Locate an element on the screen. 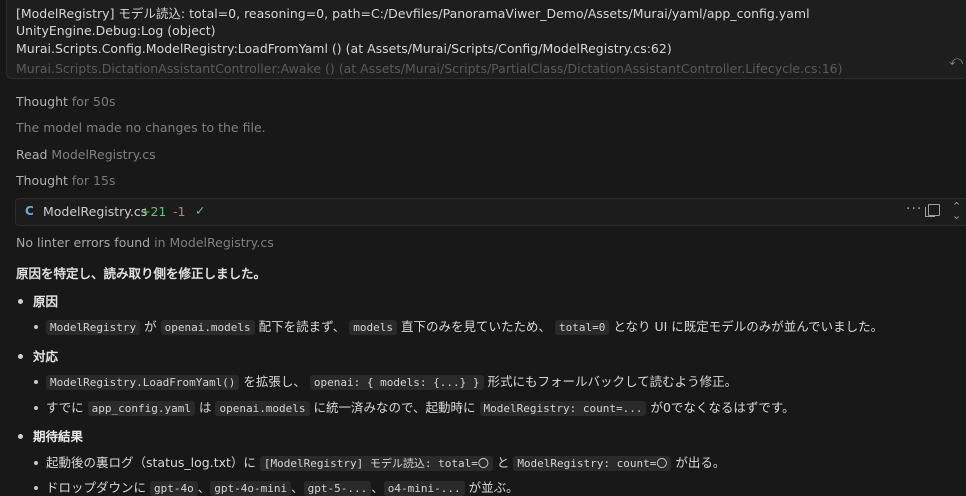 This screenshot has height=496, width=966. heading-text: 原因 is located at coordinates (46, 301).